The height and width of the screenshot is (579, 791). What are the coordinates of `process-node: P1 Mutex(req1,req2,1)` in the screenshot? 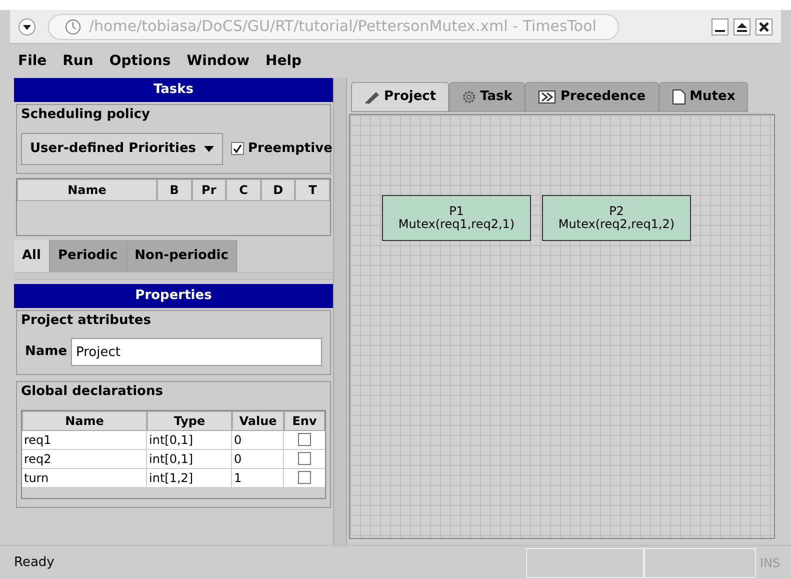 It's located at (456, 218).